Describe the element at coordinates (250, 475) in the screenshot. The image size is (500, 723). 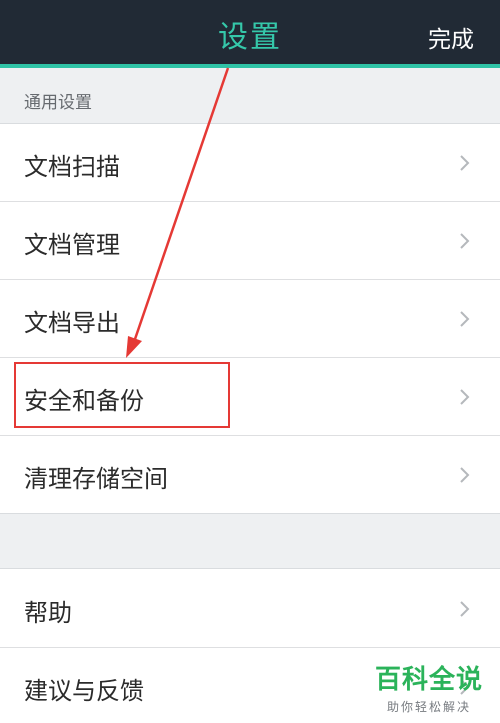
I see `row-clean-storage: 清理存储空间` at that location.